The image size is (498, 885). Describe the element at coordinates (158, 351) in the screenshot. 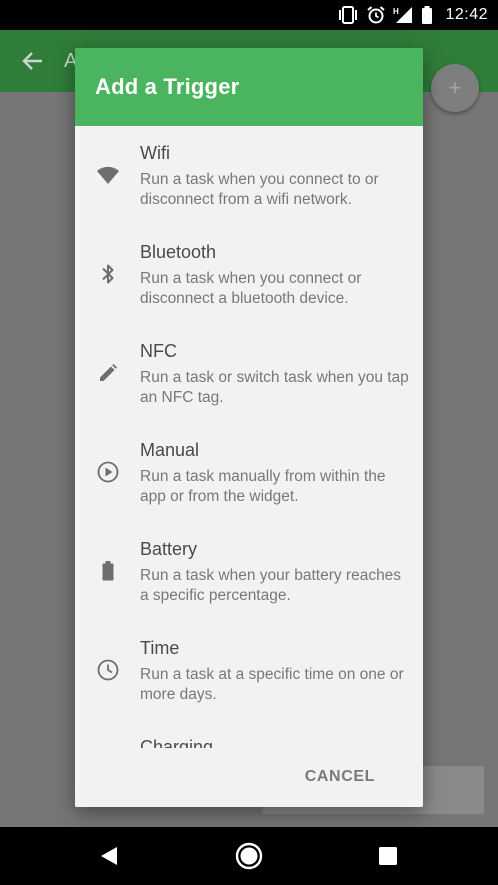

I see `trigger-name: NFC` at that location.